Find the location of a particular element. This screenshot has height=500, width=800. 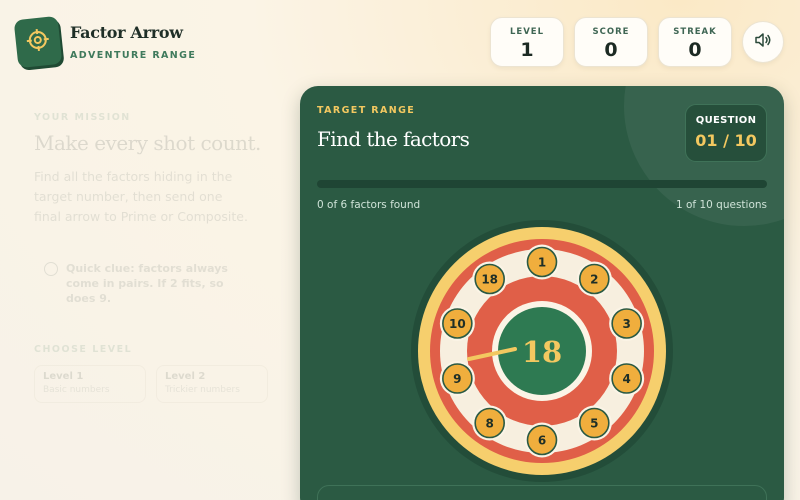

target-range-label: TARGET RANGE is located at coordinates (366, 110).